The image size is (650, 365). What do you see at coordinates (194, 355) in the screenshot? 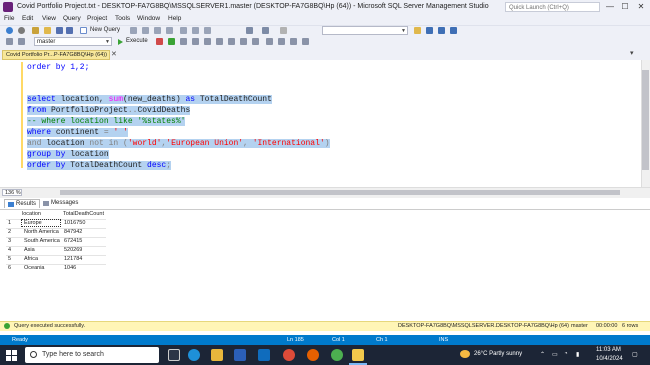
I see `edge-browser-icon` at bounding box center [194, 355].